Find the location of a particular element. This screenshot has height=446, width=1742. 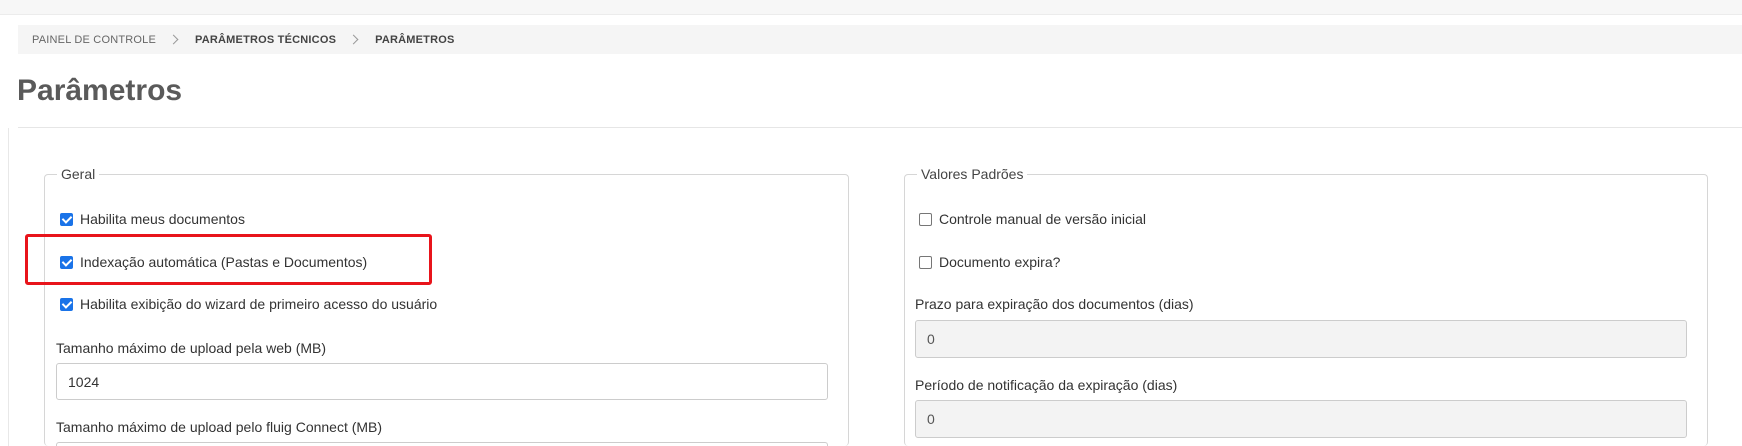

documento-expira-checkbox is located at coordinates (925, 262).